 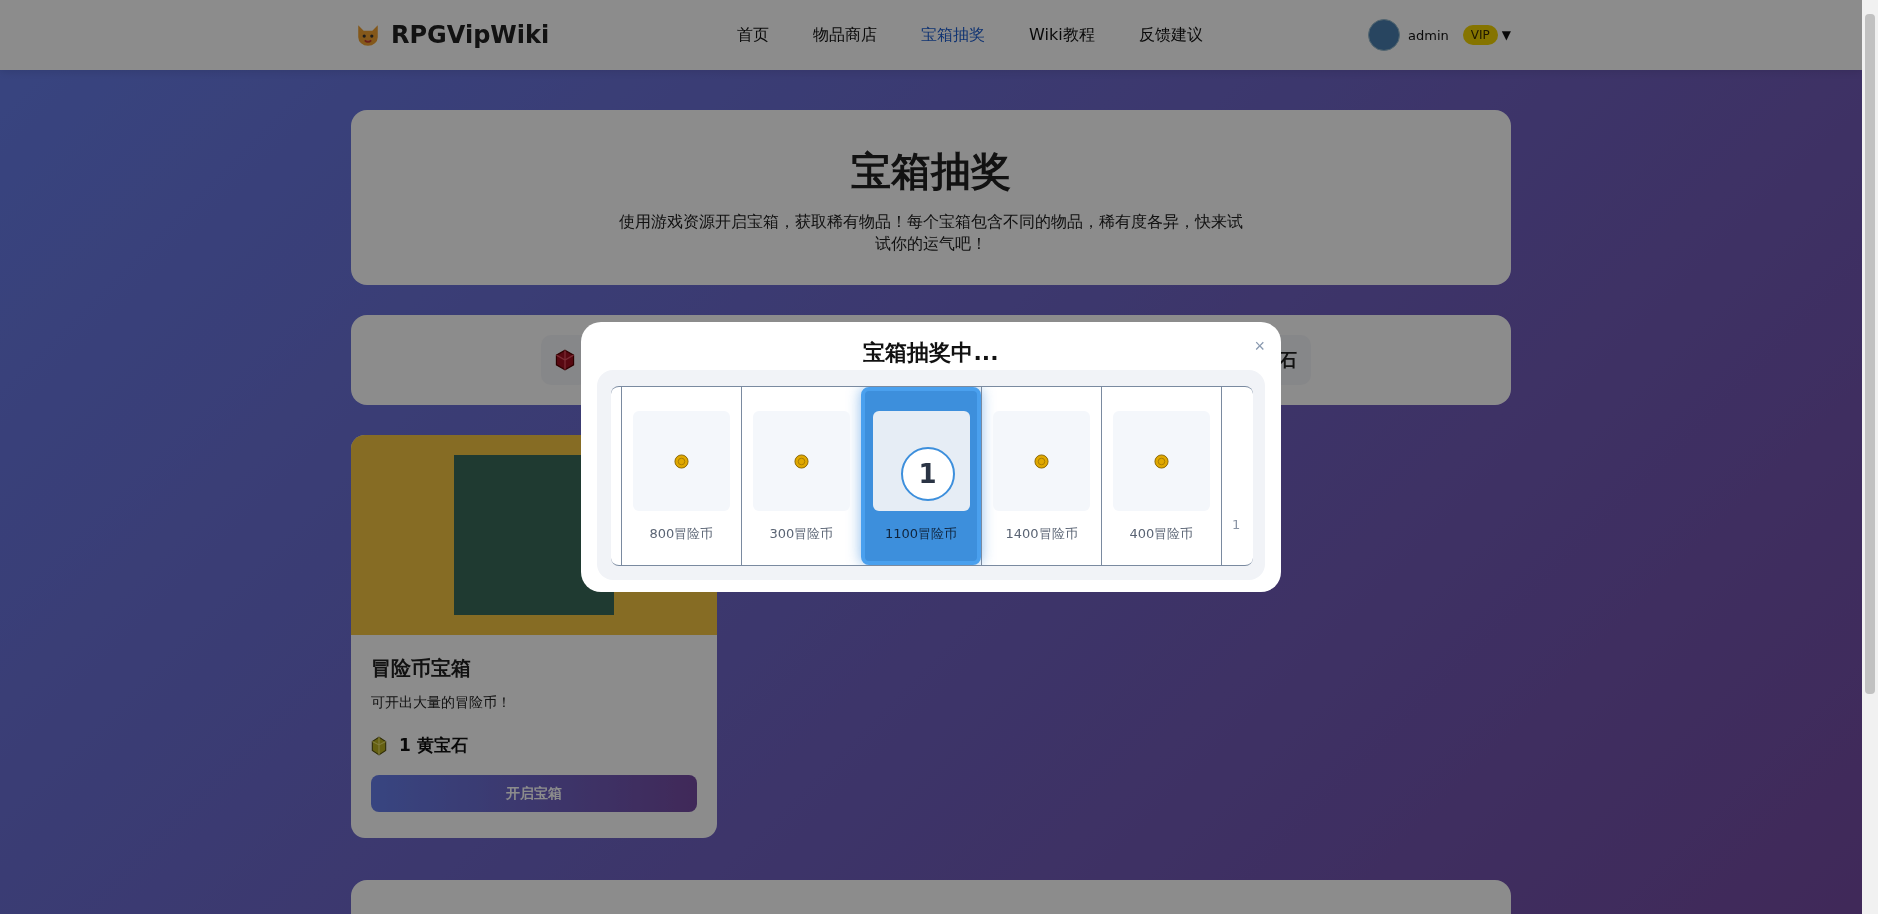 I want to click on caret-icon: ▼, so click(x=1506, y=35).